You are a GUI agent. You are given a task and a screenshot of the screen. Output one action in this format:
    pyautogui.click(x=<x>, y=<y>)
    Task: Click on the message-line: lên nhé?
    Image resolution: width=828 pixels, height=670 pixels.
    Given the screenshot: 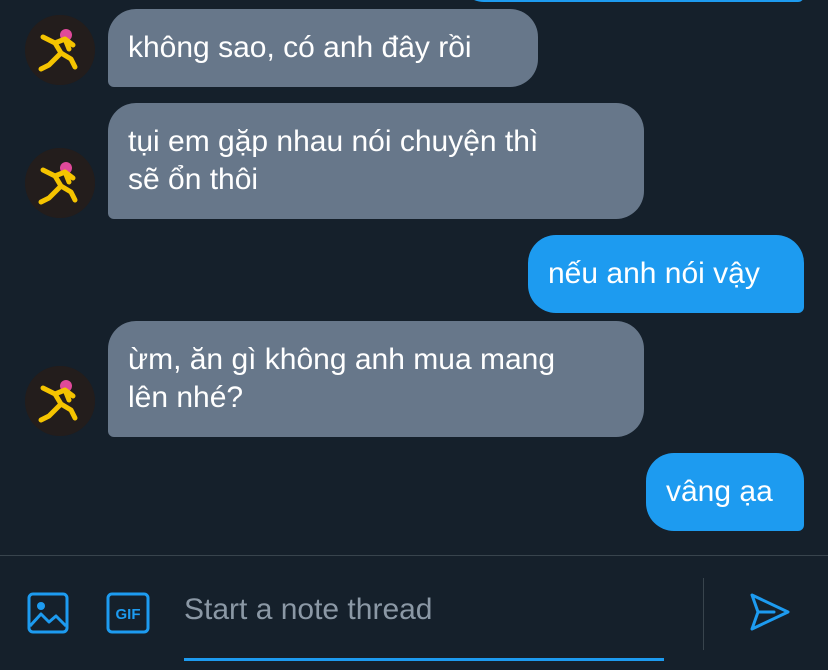 What is the action you would take?
    pyautogui.click(x=186, y=397)
    